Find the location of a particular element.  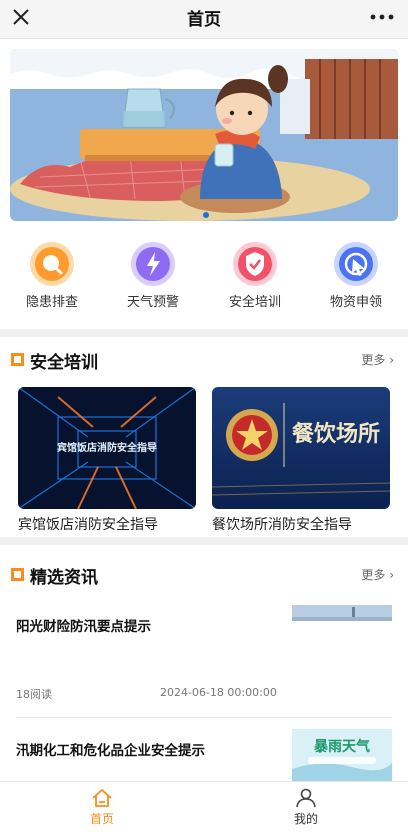

home-icon is located at coordinates (102, 798).